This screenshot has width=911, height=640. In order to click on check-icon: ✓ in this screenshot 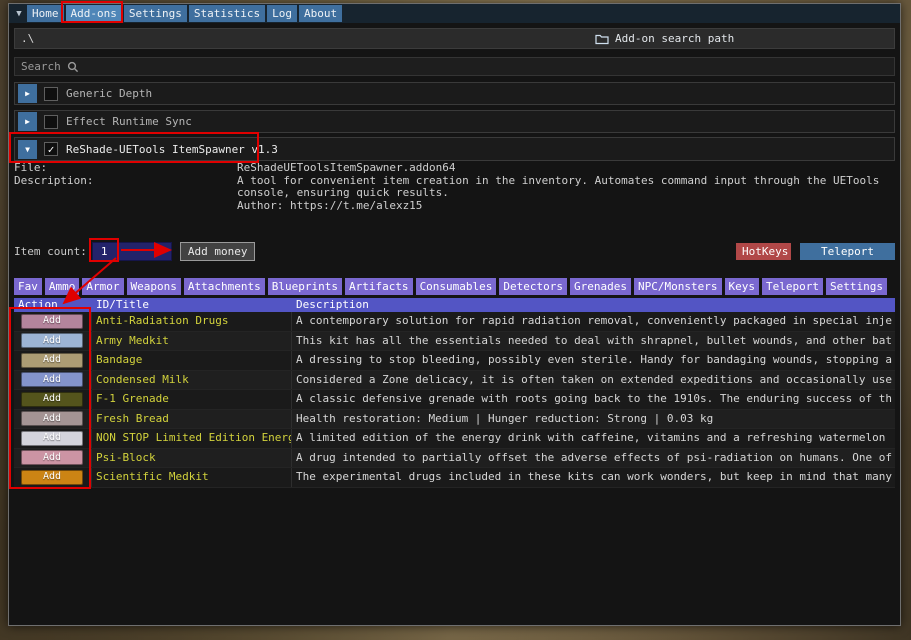, I will do `click(51, 149)`.